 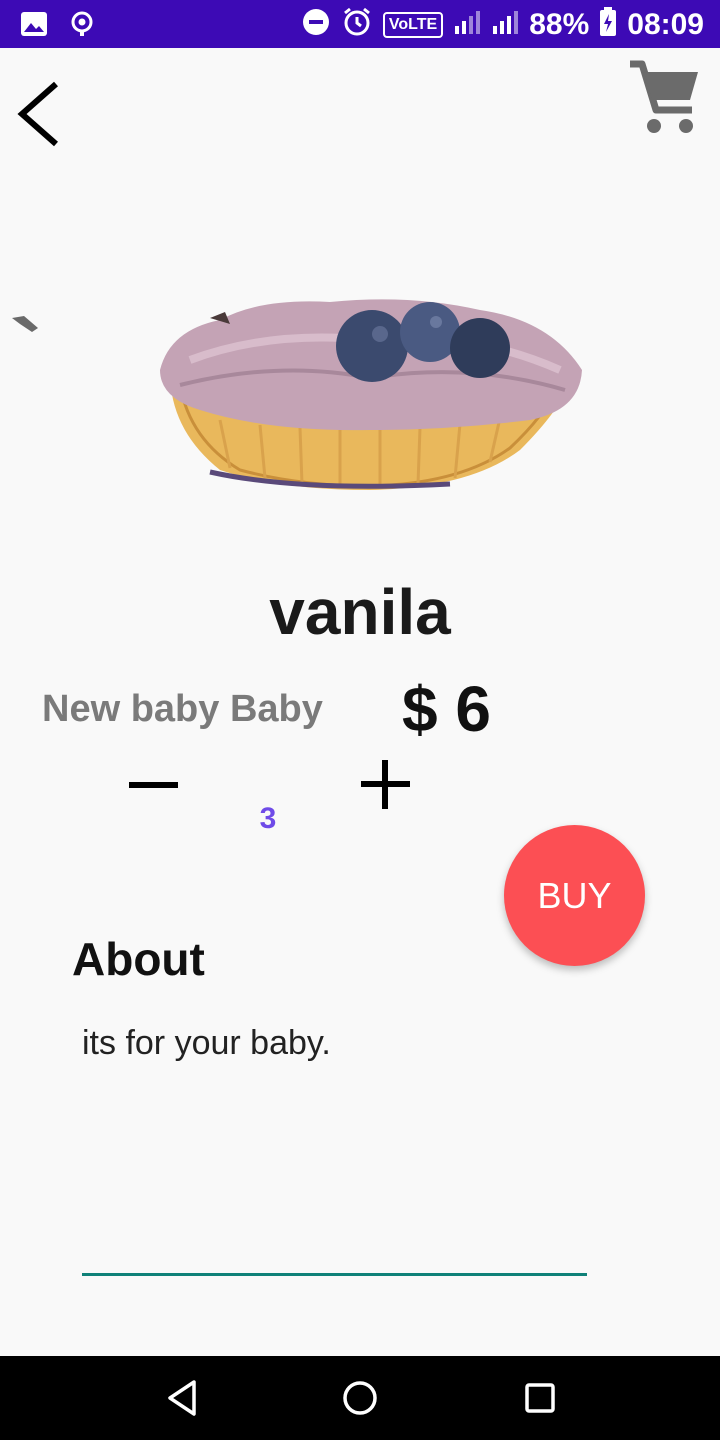 What do you see at coordinates (34, 26) in the screenshot?
I see `gallery-icon` at bounding box center [34, 26].